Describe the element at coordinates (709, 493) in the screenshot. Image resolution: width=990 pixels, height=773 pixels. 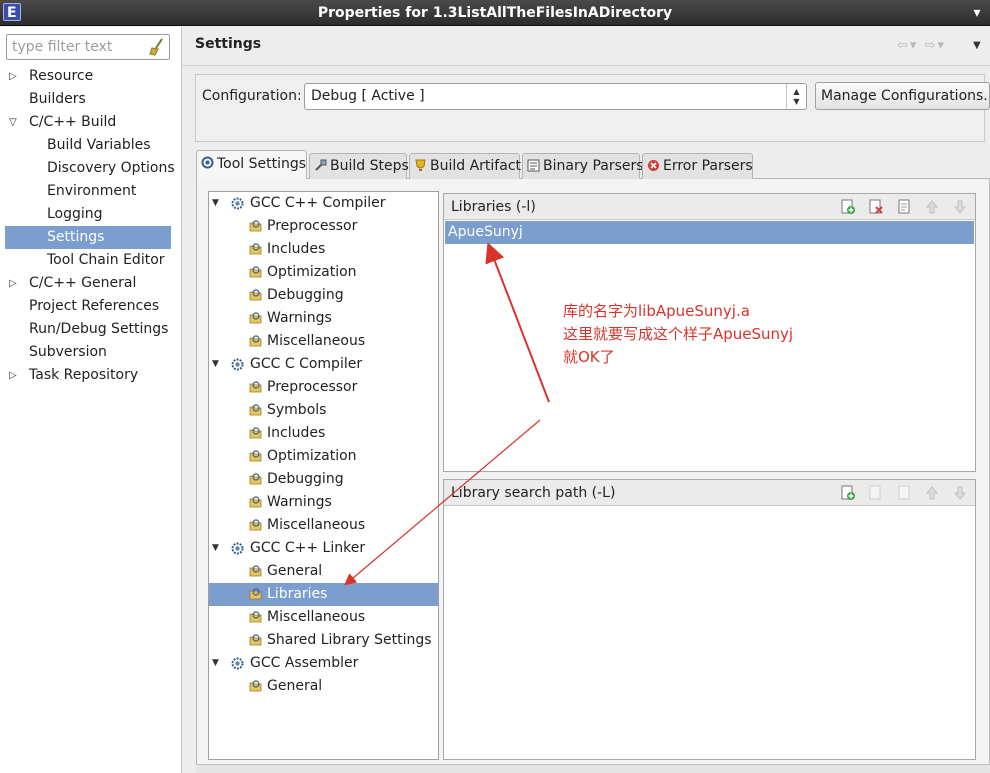
I see `library-search-path-header: Library search path (-L)` at that location.